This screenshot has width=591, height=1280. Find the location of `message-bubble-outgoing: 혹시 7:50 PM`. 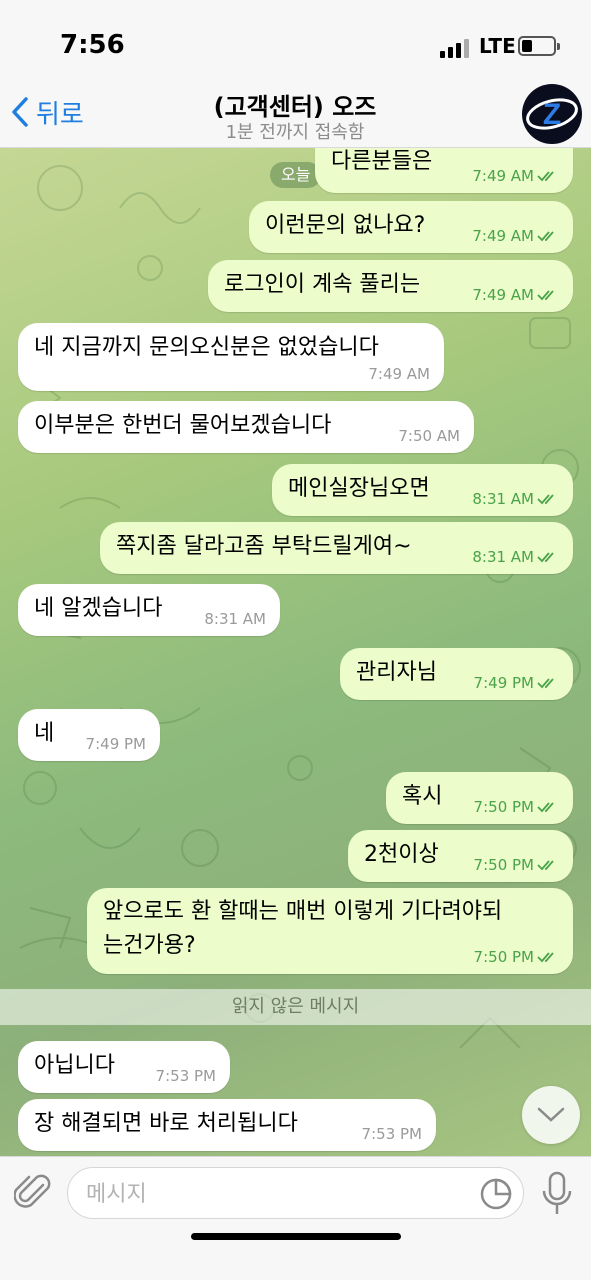

message-bubble-outgoing: 혹시 7:50 PM is located at coordinates (479, 798).